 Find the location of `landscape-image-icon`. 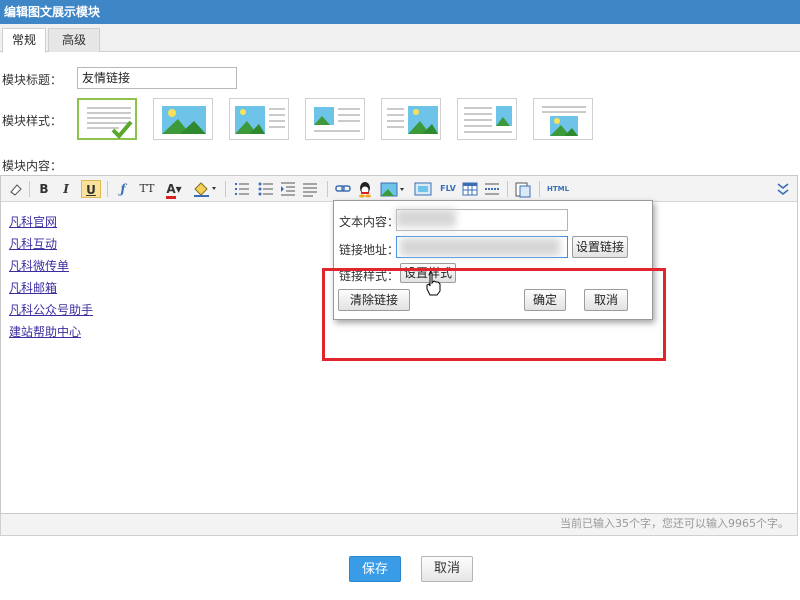

landscape-image-icon is located at coordinates (184, 120).